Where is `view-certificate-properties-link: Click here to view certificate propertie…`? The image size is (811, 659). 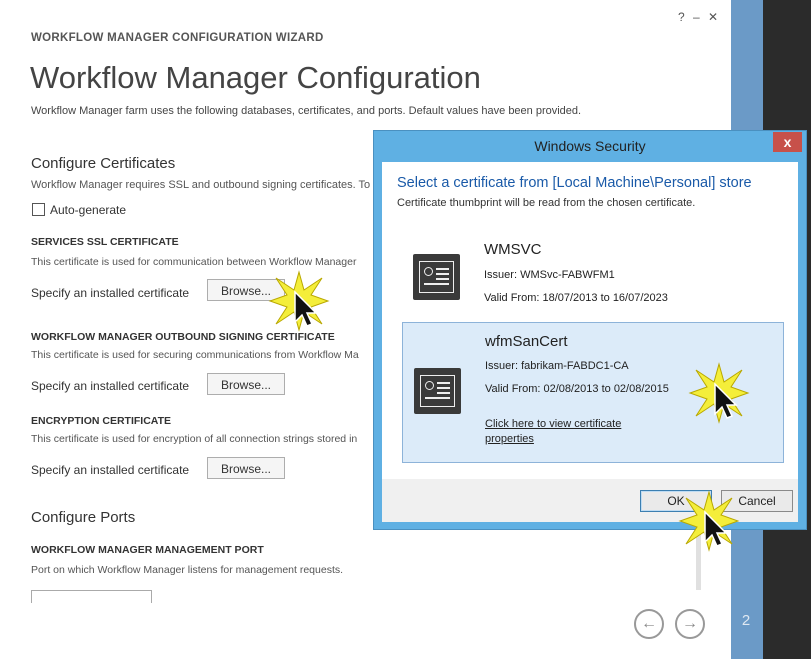 view-certificate-properties-link: Click here to view certificate propertie… is located at coordinates (570, 432).